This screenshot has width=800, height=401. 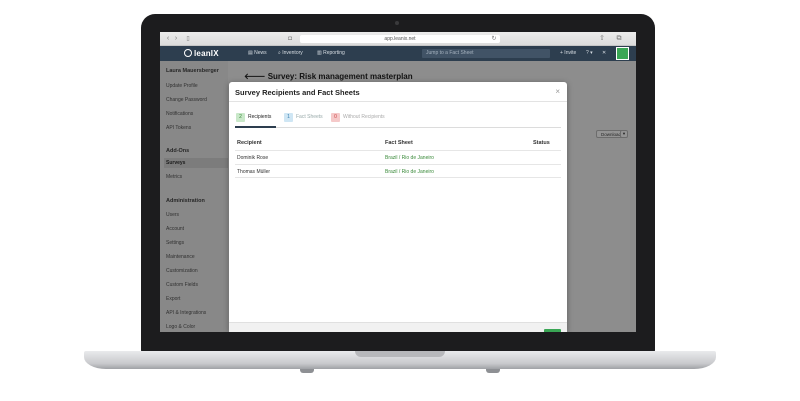 I want to click on tab-fact-sheets-label: Fact Sheets, so click(x=309, y=117).